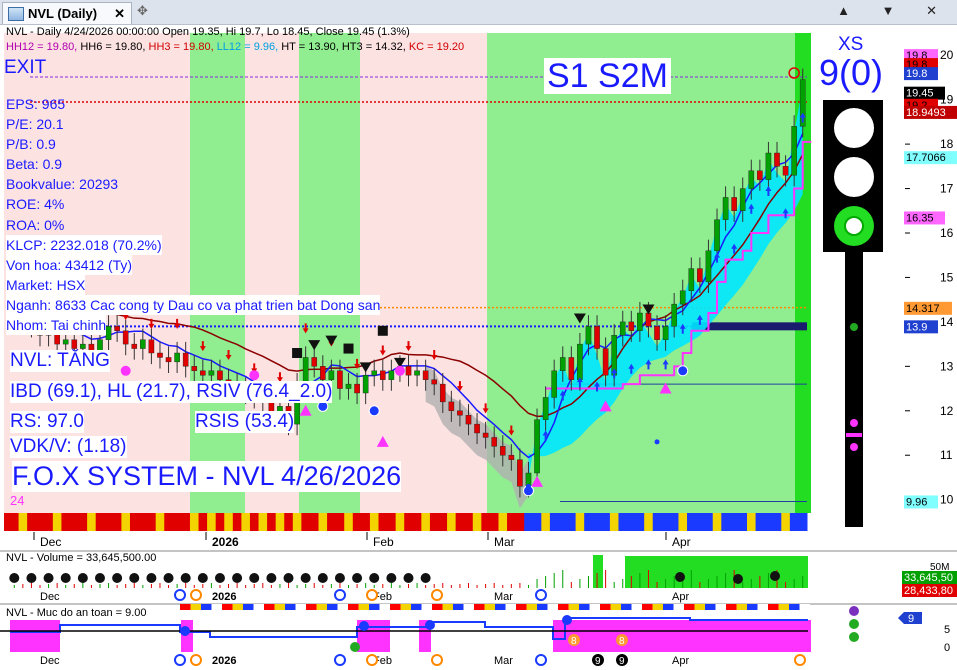 This screenshot has width=957, height=670. What do you see at coordinates (119, 14) in the screenshot?
I see `close-tab-icon: ✕` at bounding box center [119, 14].